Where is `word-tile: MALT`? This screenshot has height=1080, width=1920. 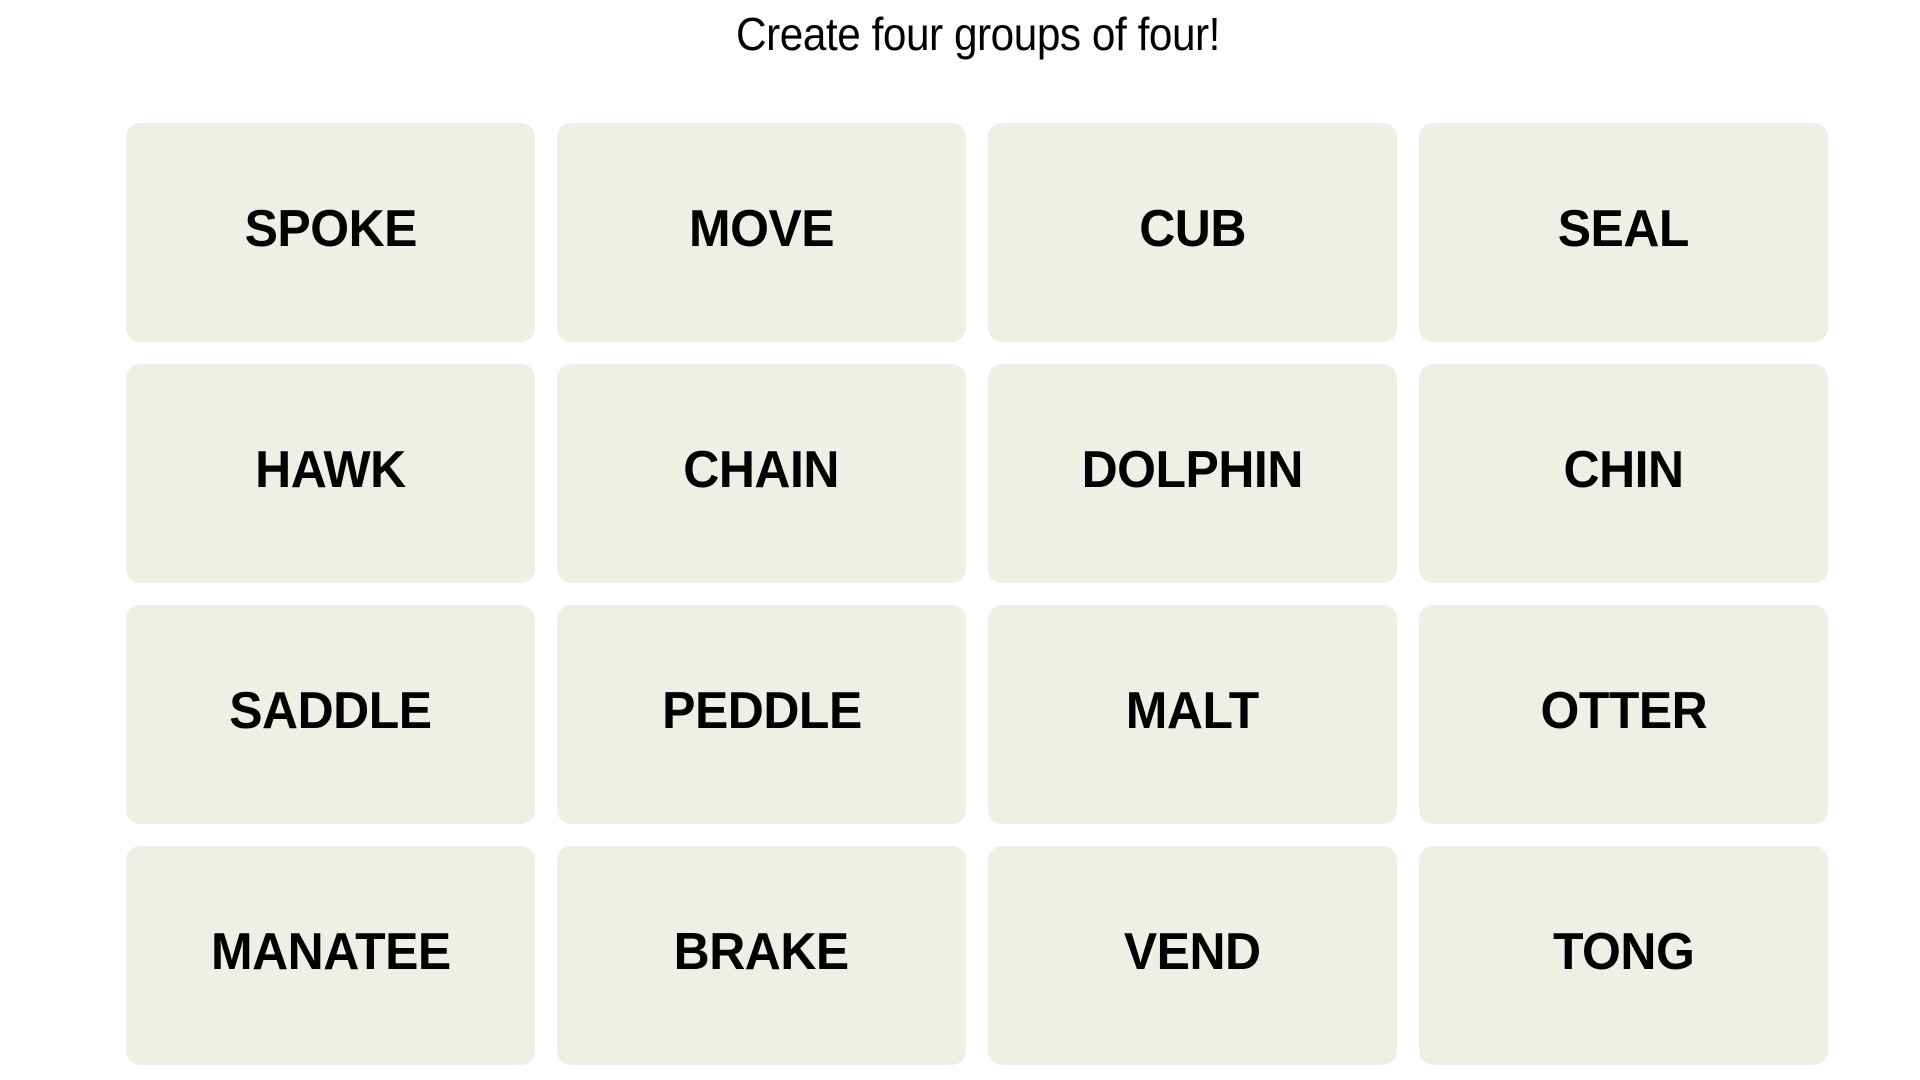 word-tile: MALT is located at coordinates (1192, 714).